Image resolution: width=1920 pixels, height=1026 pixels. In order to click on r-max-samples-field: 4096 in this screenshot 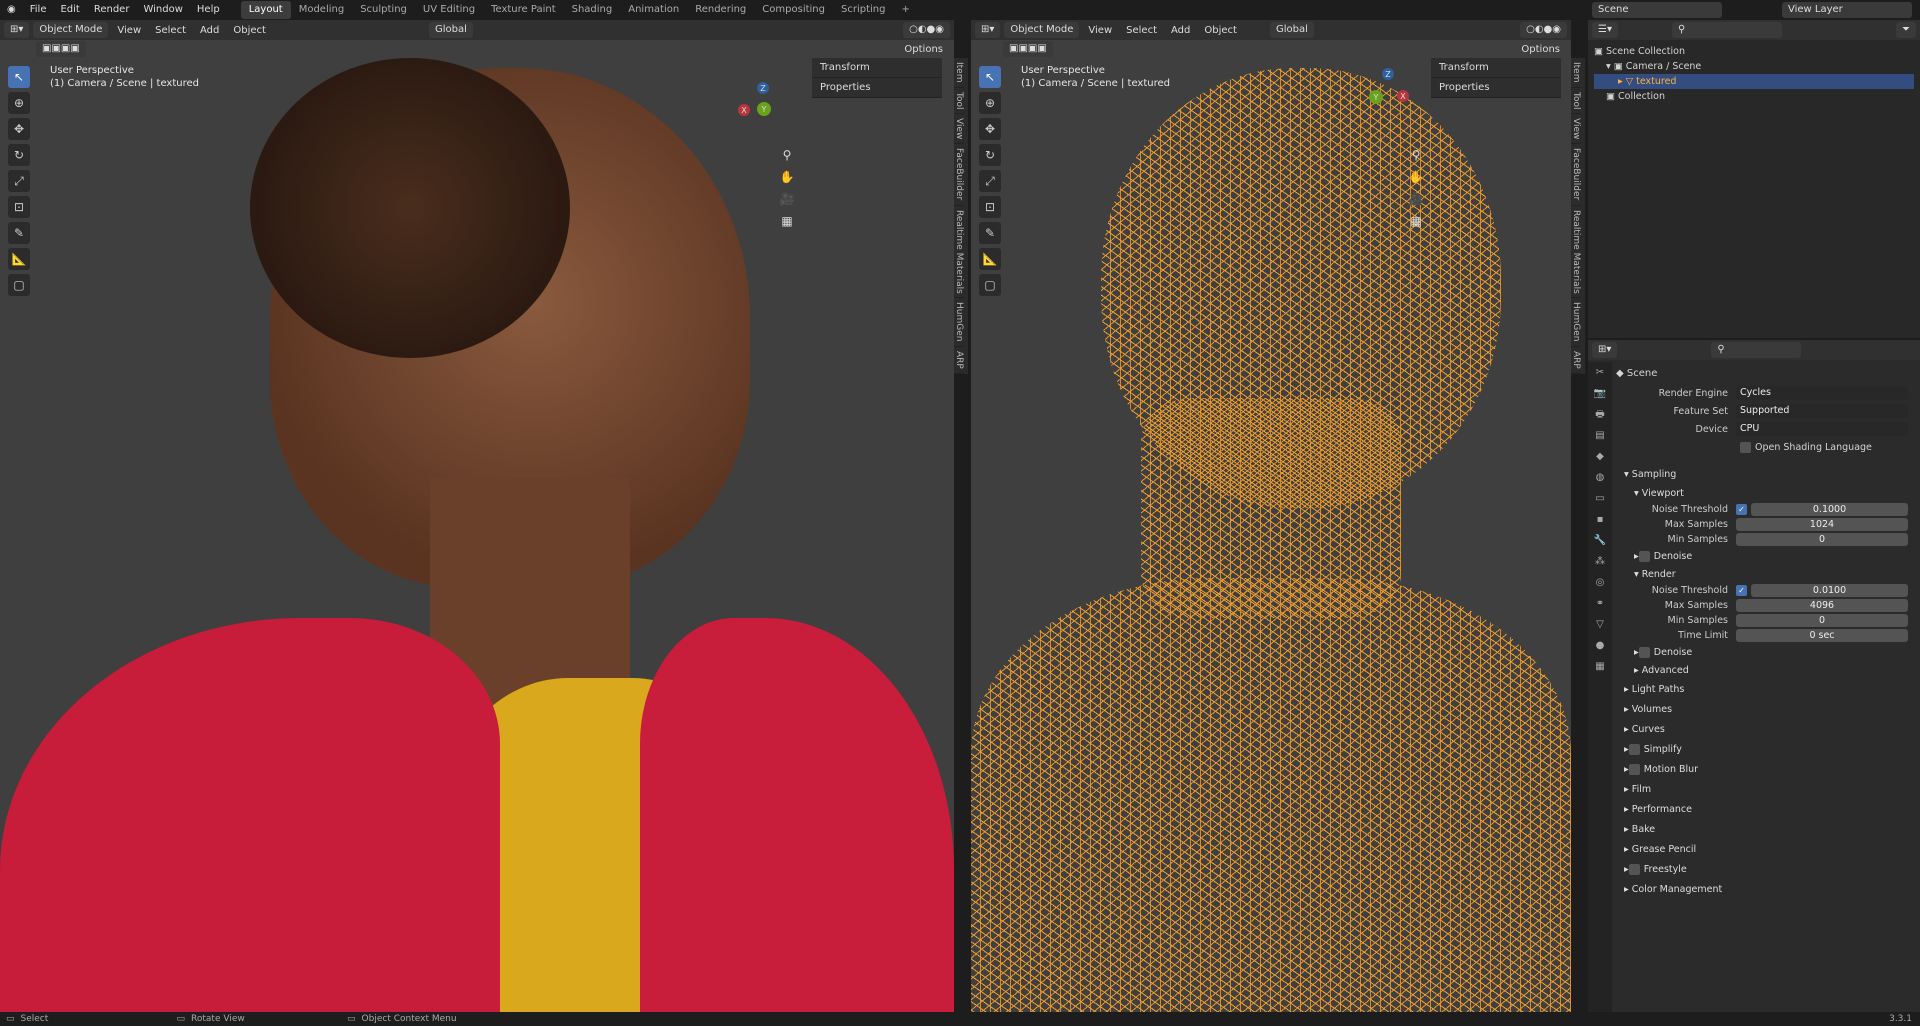, I will do `click(1822, 605)`.